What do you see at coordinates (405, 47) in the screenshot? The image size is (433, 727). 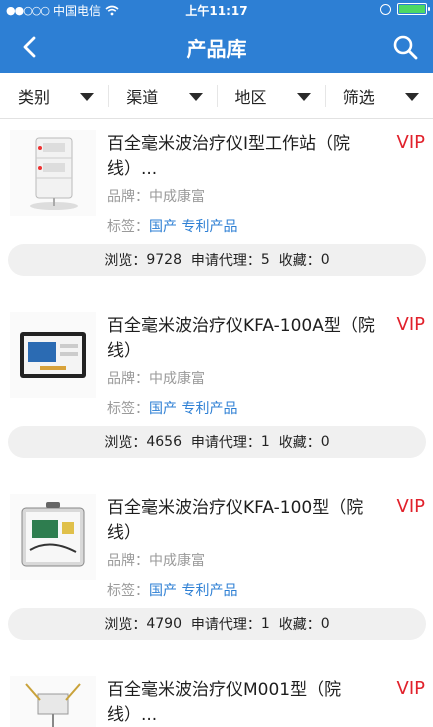 I see `search-icon` at bounding box center [405, 47].